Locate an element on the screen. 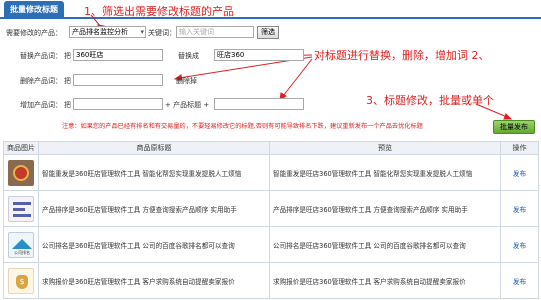 Image resolution: width=541 pixels, height=300 pixels. product-image-cell: $ is located at coordinates (21, 280).